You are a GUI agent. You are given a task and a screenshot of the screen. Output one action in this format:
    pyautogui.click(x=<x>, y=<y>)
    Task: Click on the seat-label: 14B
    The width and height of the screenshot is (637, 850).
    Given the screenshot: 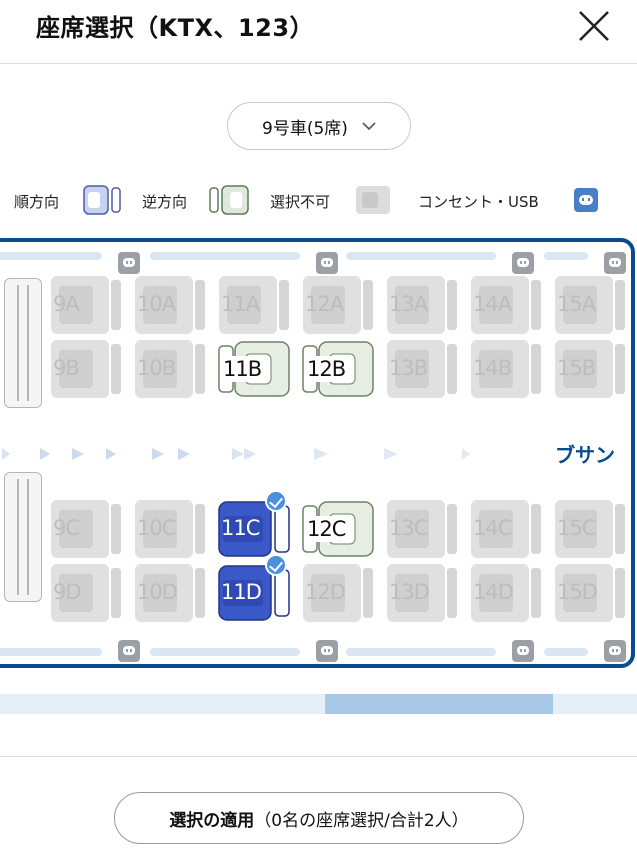 What is the action you would take?
    pyautogui.click(x=492, y=368)
    